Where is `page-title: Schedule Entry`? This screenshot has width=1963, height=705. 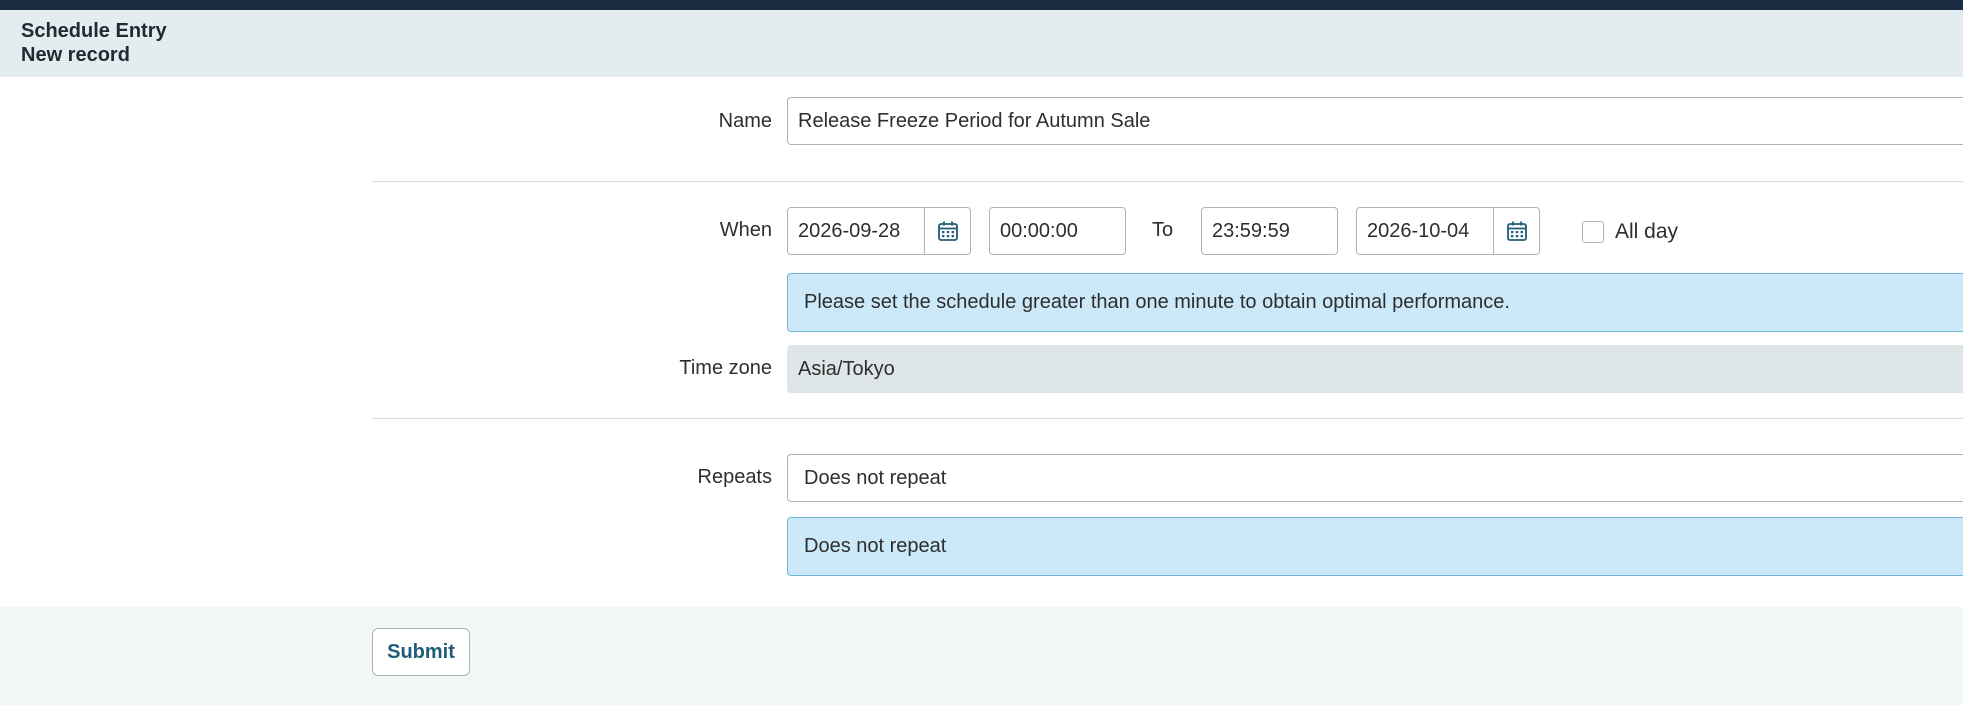
page-title: Schedule Entry is located at coordinates (94, 31).